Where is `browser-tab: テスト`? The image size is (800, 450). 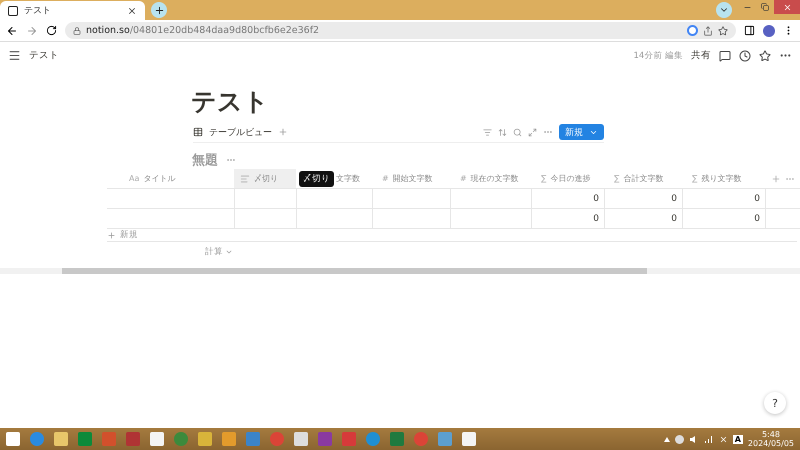 browser-tab: テスト is located at coordinates (72, 10).